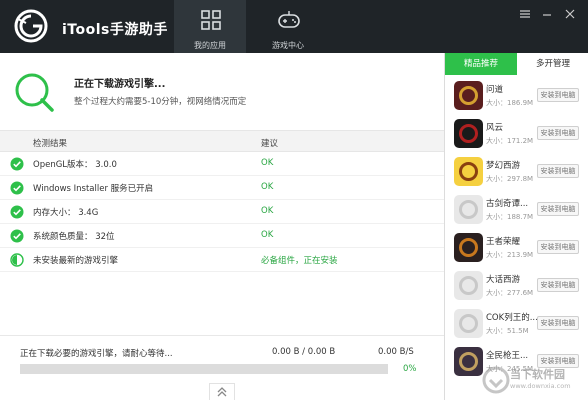 The image size is (588, 400). What do you see at coordinates (93, 189) in the screenshot?
I see `row-item: Windows Installer 服务已开启` at bounding box center [93, 189].